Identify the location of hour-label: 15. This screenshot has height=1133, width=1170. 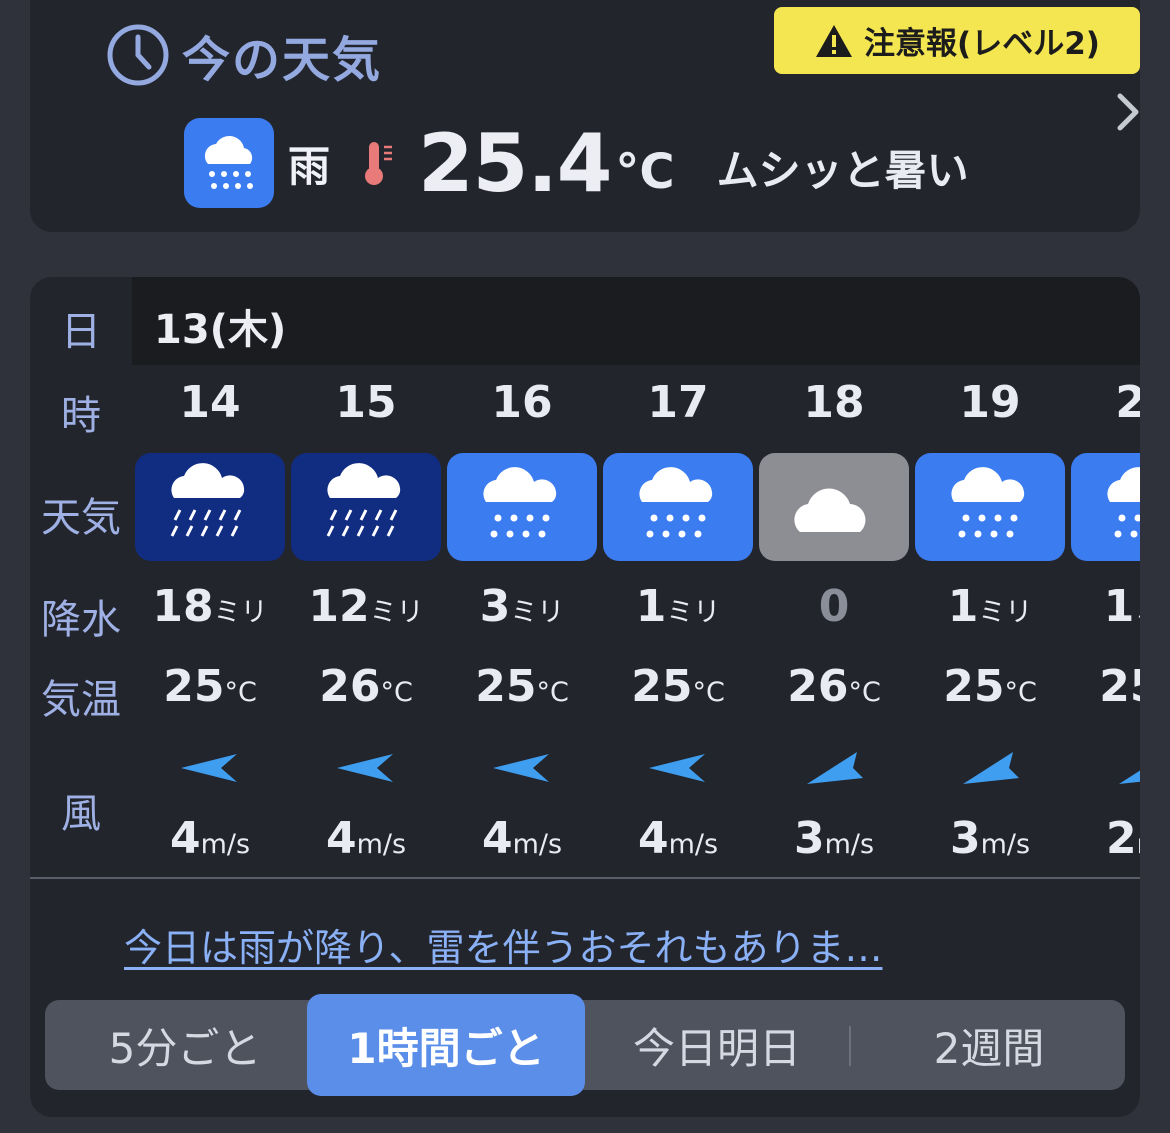
(366, 402).